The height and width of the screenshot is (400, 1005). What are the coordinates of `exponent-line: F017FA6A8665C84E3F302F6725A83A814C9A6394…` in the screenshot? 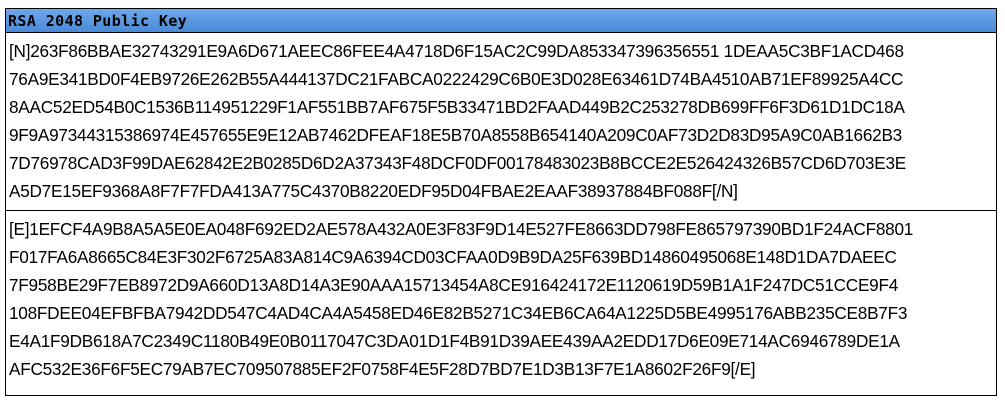 It's located at (453, 257).